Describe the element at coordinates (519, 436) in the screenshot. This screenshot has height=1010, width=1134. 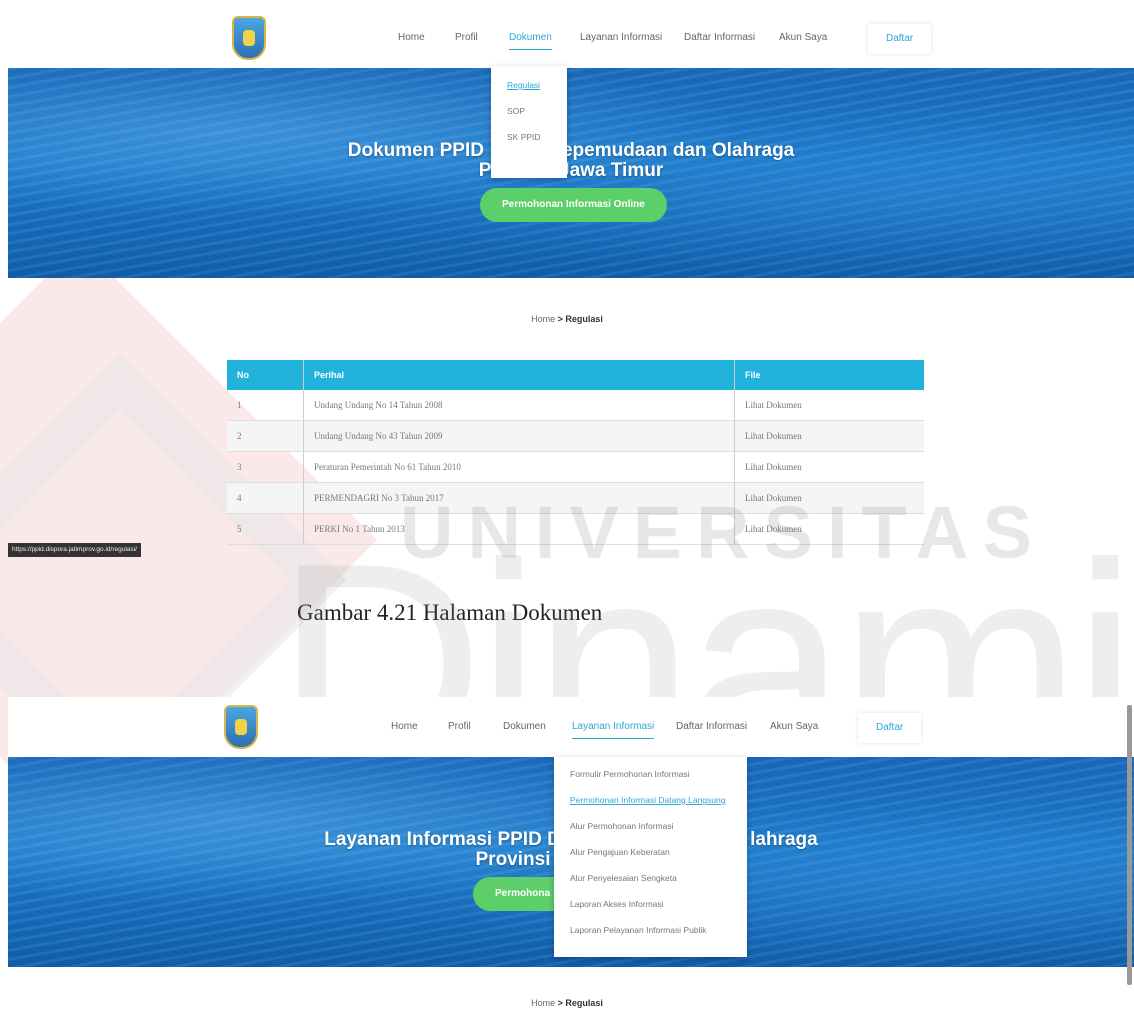
I see `cell-perihal: Undang Undang No 43 Tahun 2009` at that location.